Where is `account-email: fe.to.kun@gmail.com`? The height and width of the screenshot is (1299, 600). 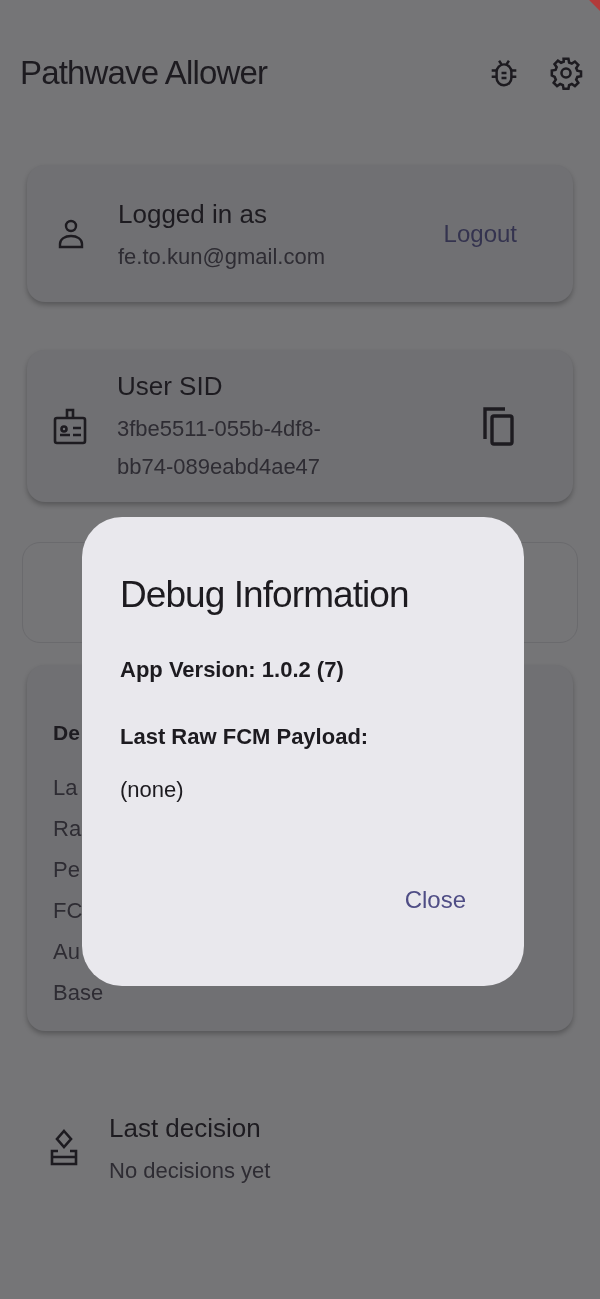
account-email: fe.to.kun@gmail.com is located at coordinates (222, 256).